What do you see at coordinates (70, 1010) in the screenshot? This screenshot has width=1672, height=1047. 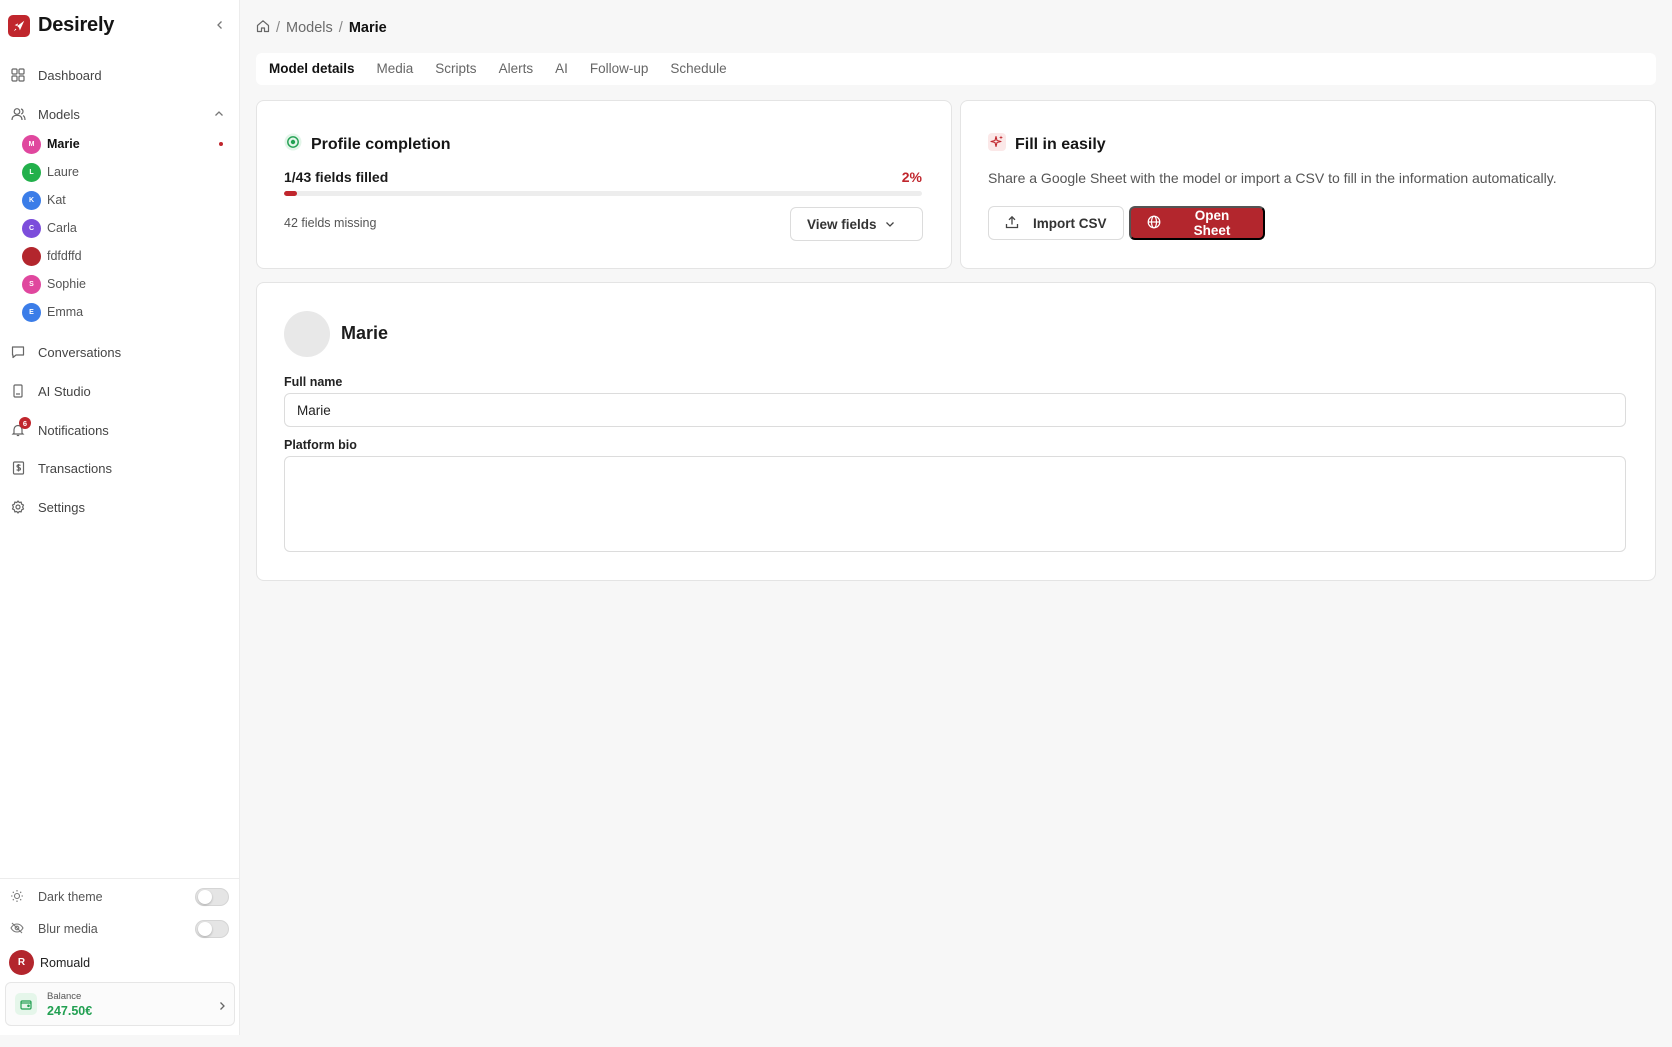 I see `balance-amount: 247.50€` at bounding box center [70, 1010].